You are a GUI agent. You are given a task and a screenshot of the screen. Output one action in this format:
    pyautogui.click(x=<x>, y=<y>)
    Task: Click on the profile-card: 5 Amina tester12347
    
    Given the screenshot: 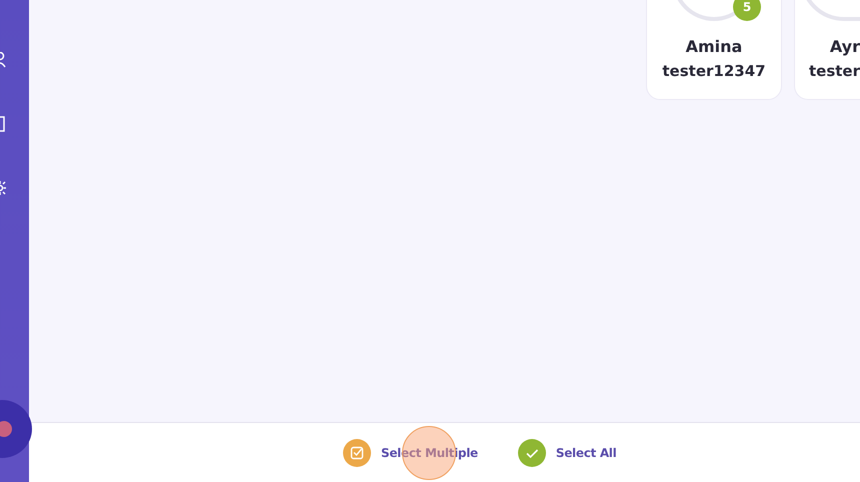 What is the action you would take?
    pyautogui.click(x=714, y=50)
    